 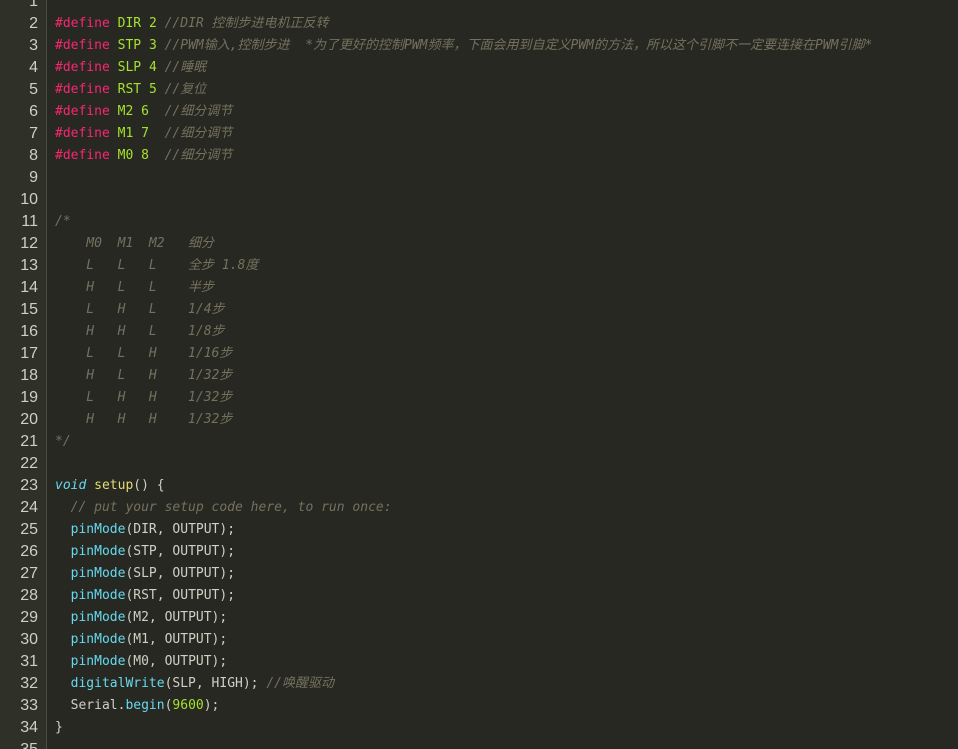 What do you see at coordinates (33, 155) in the screenshot?
I see `line-number: 8` at bounding box center [33, 155].